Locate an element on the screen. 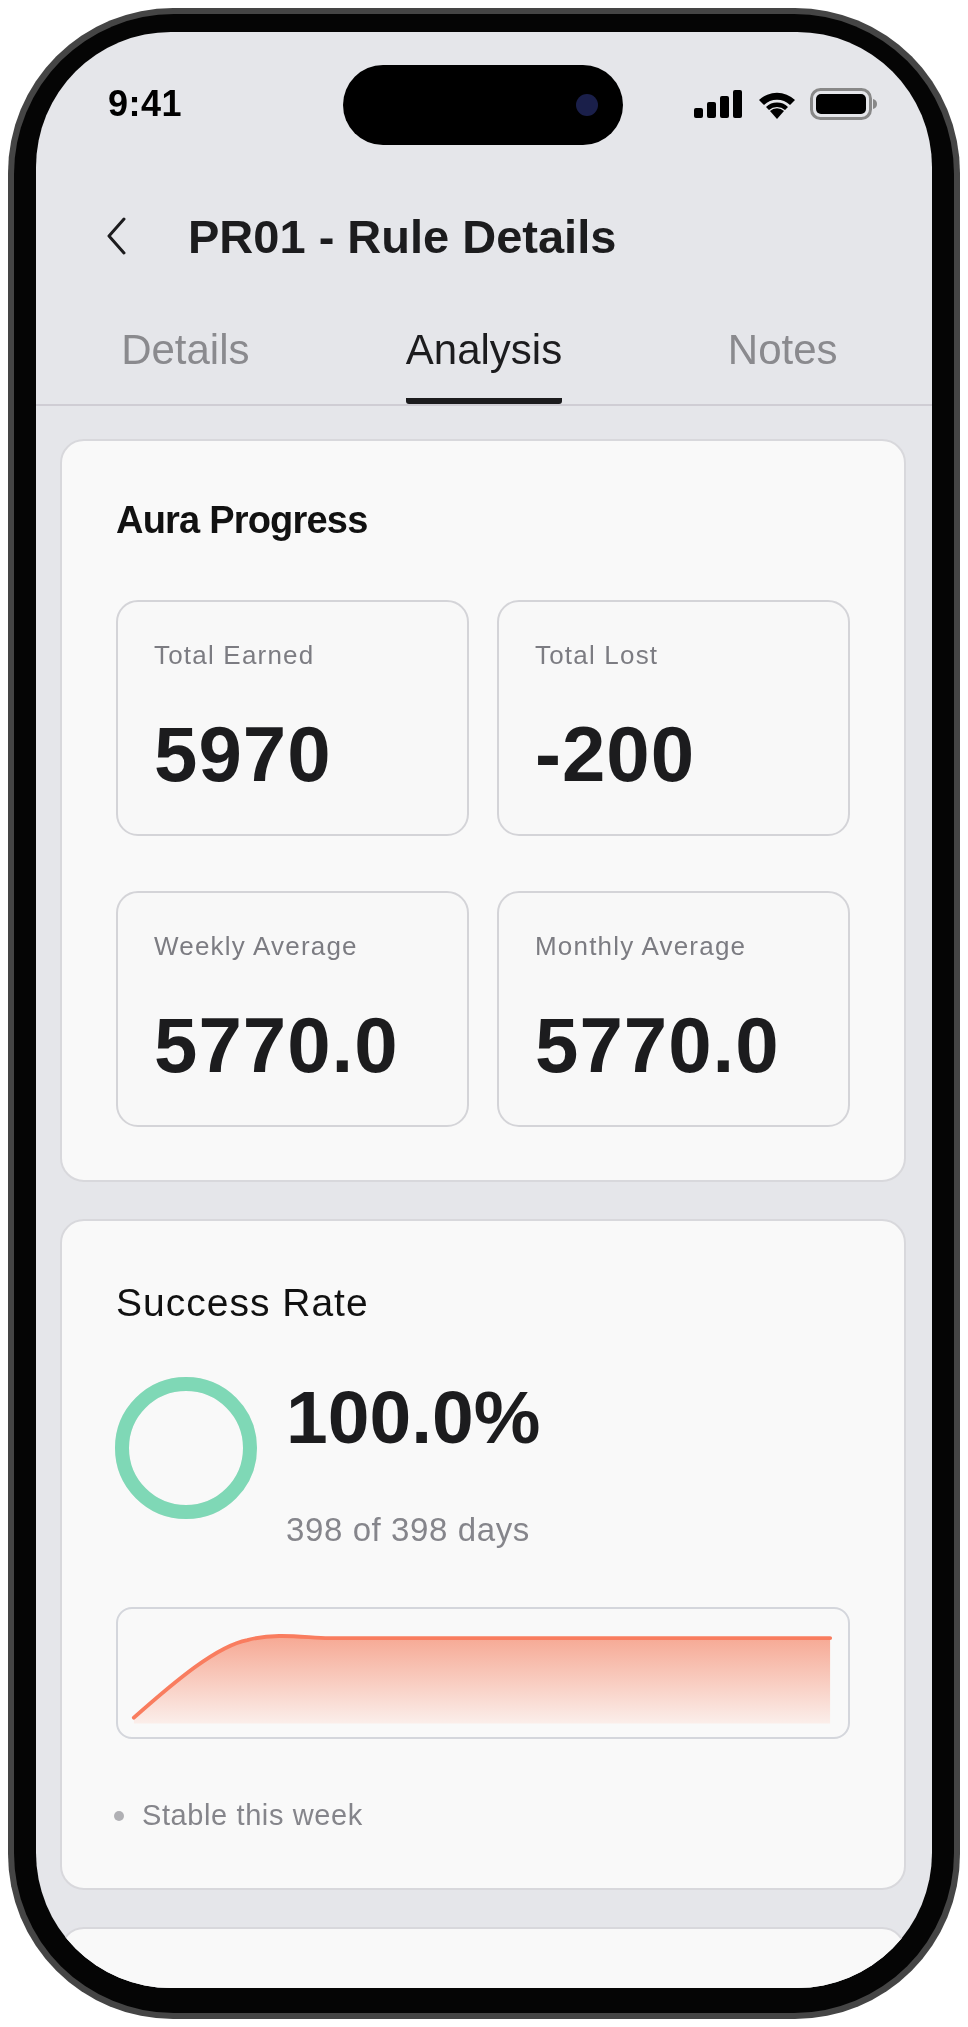  card-title: Aura Progress is located at coordinates (242, 520).